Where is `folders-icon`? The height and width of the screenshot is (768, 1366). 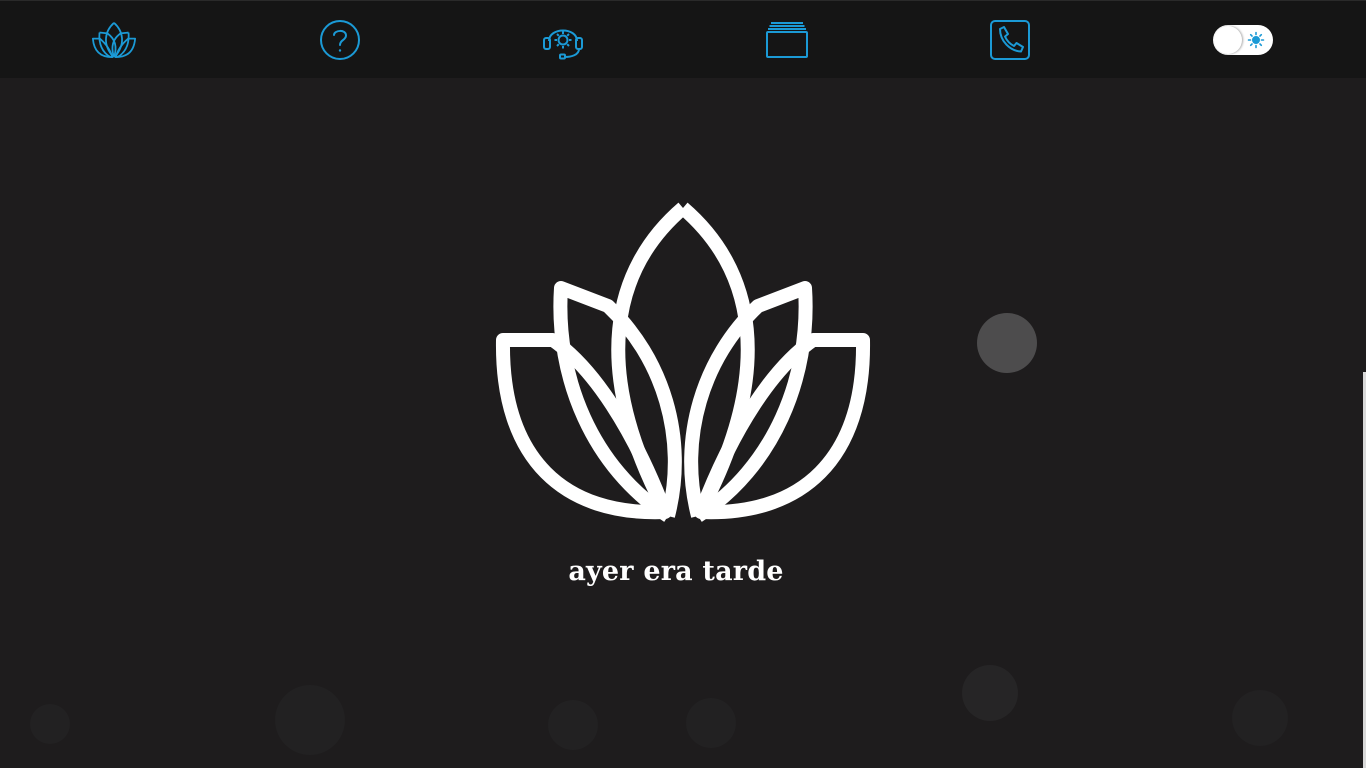 folders-icon is located at coordinates (787, 40).